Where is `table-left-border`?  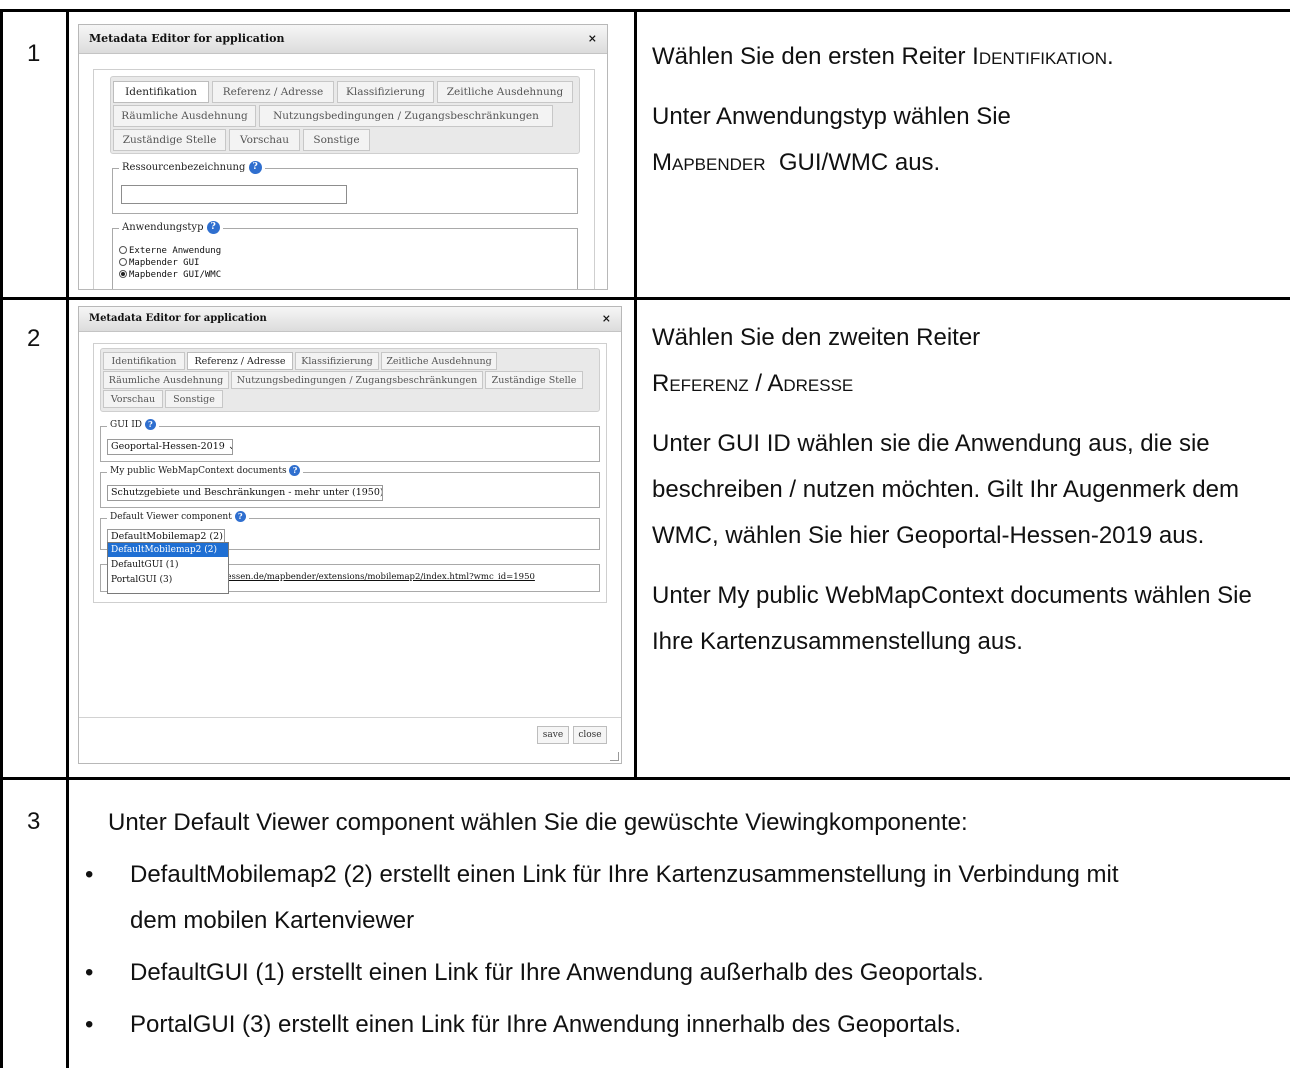 table-left-border is located at coordinates (1, 538).